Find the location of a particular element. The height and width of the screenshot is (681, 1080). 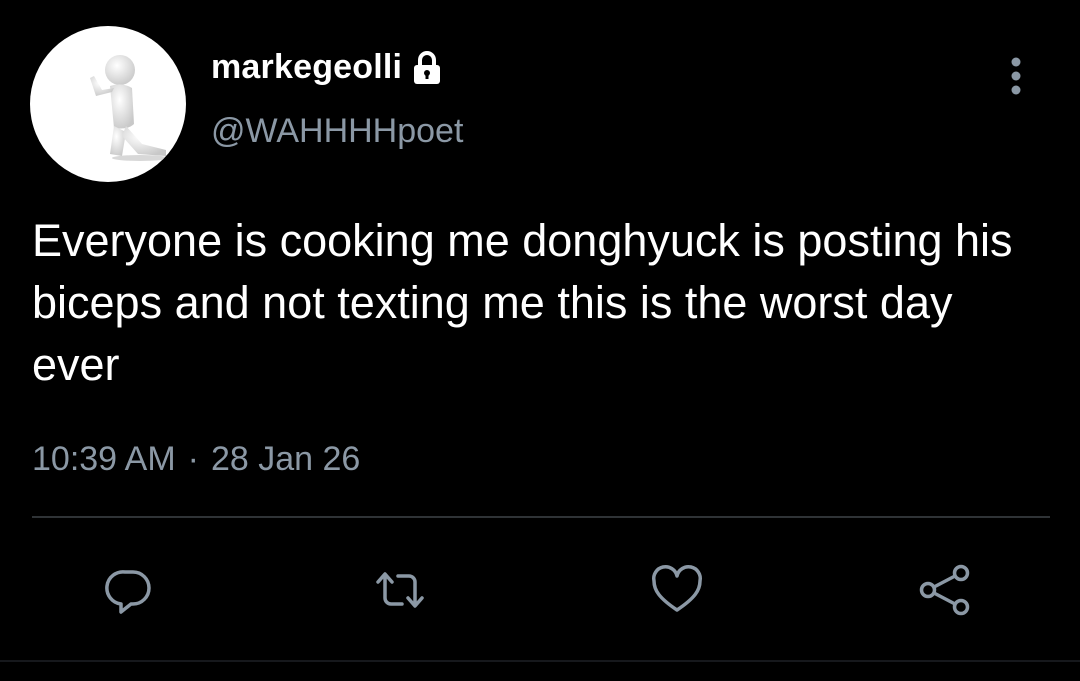

like-icon is located at coordinates (677, 588).